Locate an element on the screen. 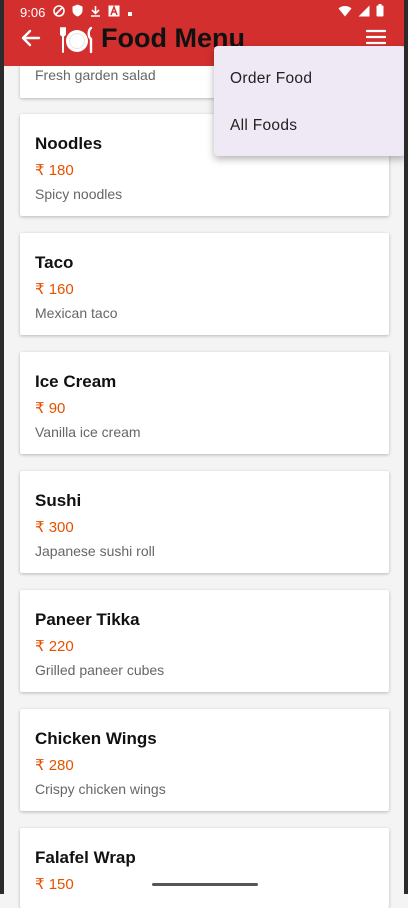 Image resolution: width=408 pixels, height=908 pixels. status-bar: 9:06 is located at coordinates (204, 12).